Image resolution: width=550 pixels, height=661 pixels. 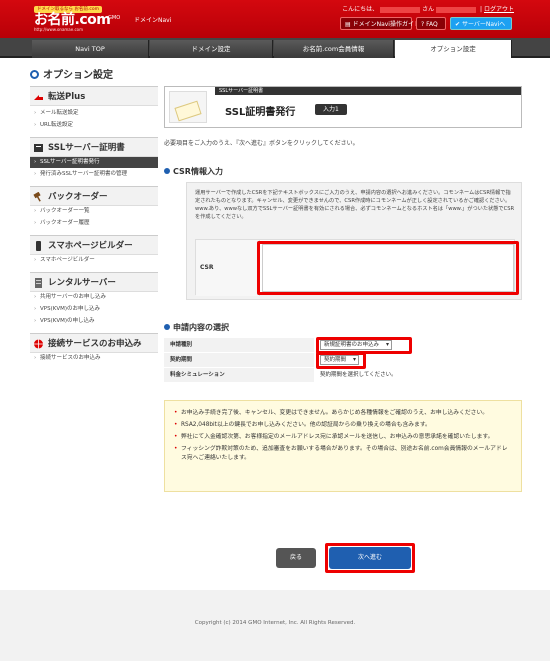 What do you see at coordinates (418, 360) in the screenshot?
I see `row-value: 契約期間` at bounding box center [418, 360].